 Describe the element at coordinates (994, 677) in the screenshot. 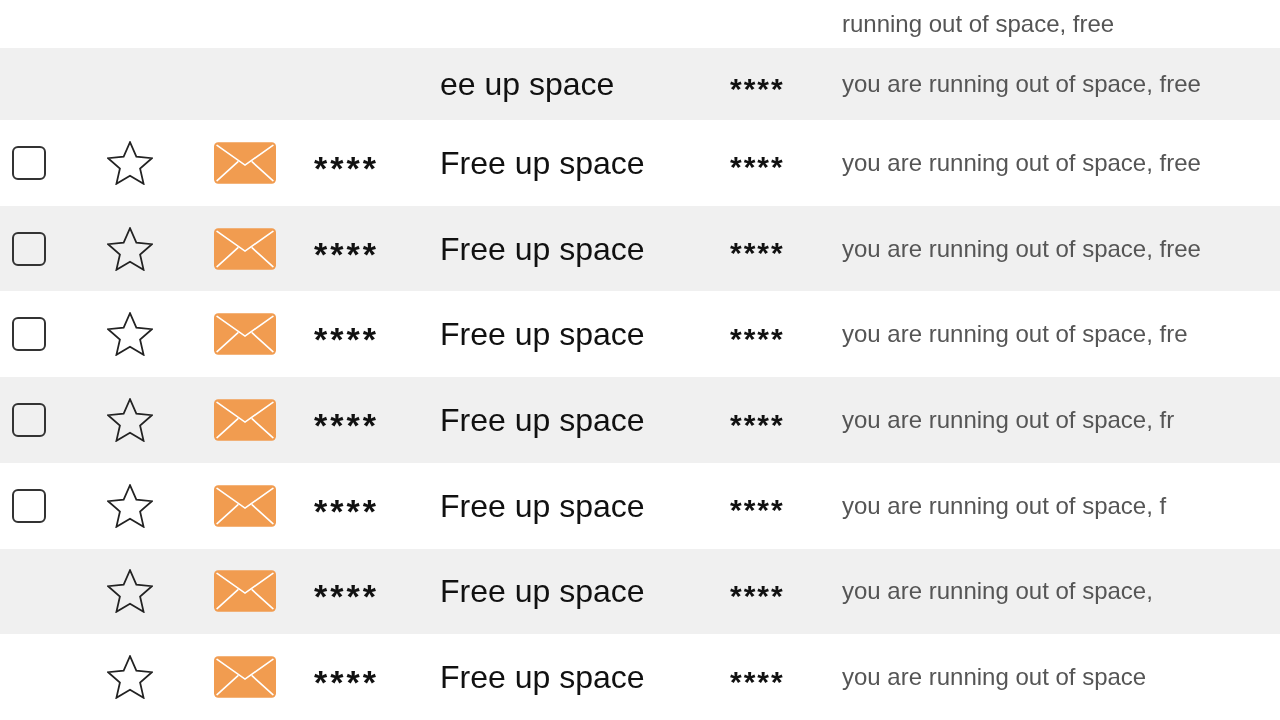

I see `preview-text: you are running out of space` at that location.